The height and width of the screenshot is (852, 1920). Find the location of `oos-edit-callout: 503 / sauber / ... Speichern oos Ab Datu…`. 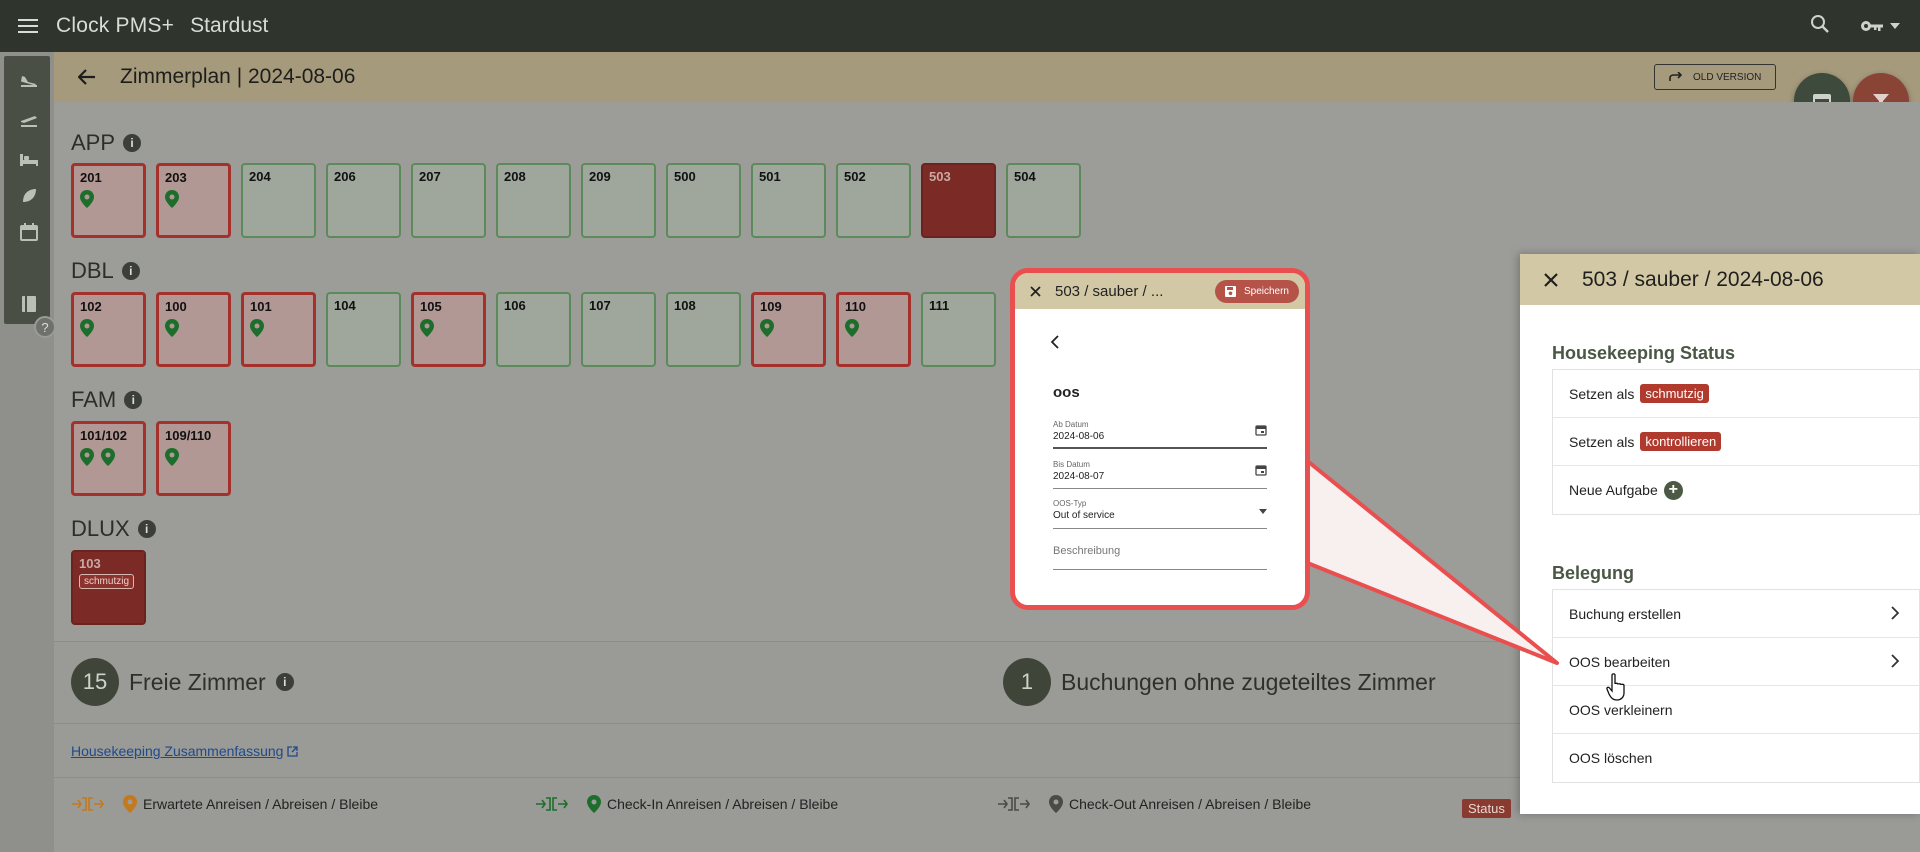

oos-edit-callout: 503 / sauber / ... Speichern oos Ab Datu… is located at coordinates (1160, 439).